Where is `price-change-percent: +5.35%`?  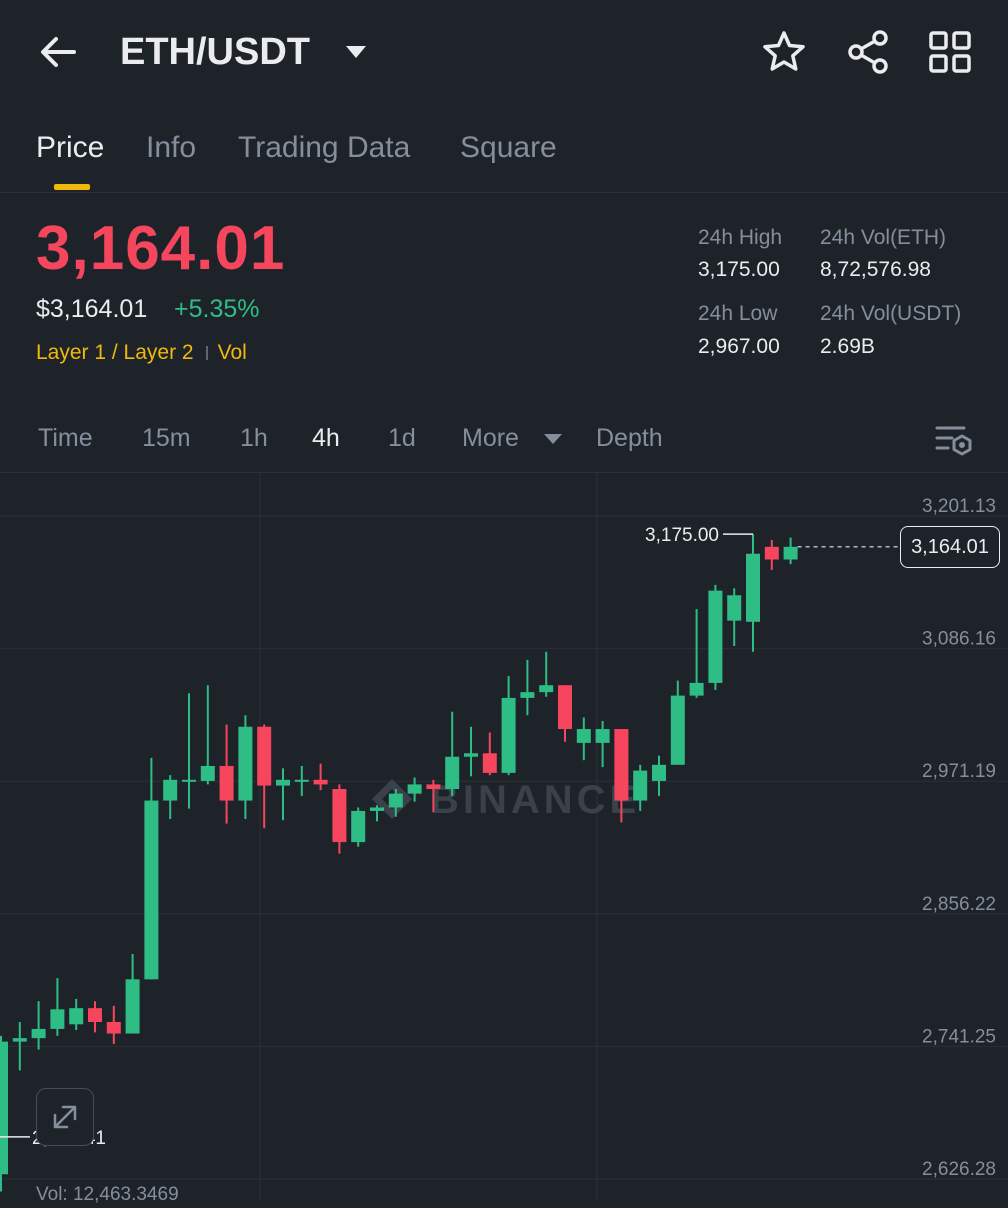
price-change-percent: +5.35% is located at coordinates (217, 309).